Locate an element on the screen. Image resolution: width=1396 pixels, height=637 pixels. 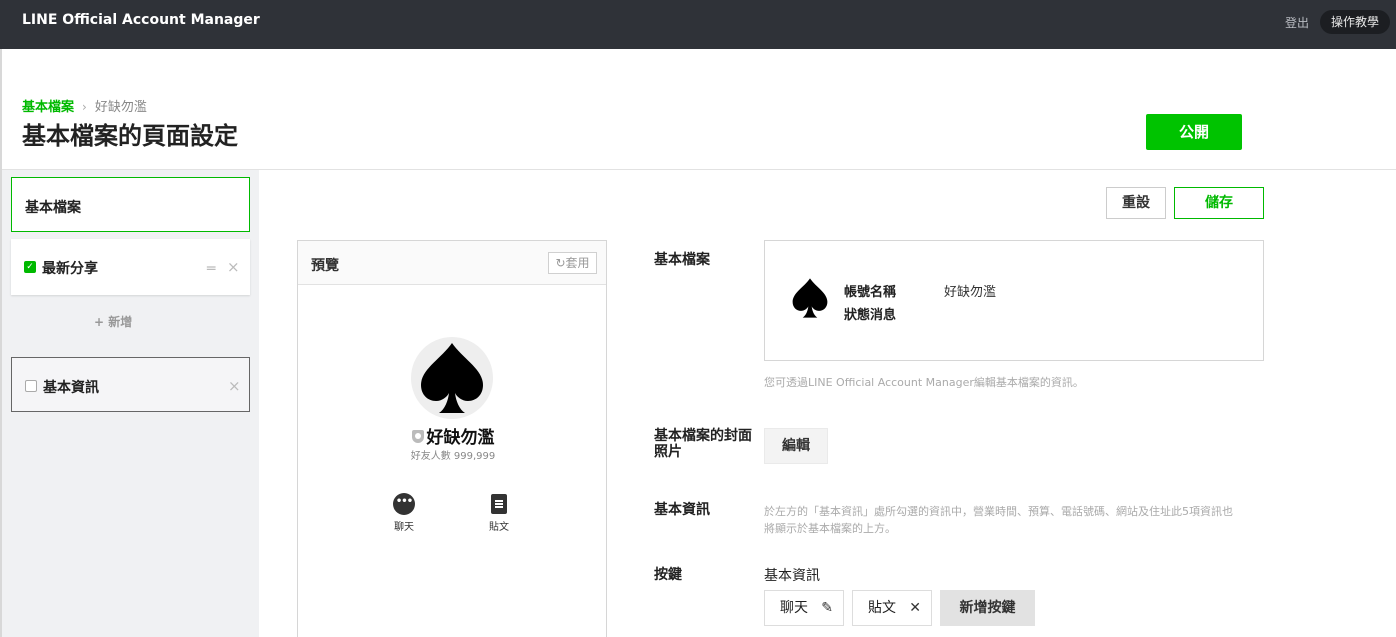
sidebar: 基本檔案 ✓ 最新分享 ═ × + 新增 基本資訊 × is located at coordinates (130, 403).